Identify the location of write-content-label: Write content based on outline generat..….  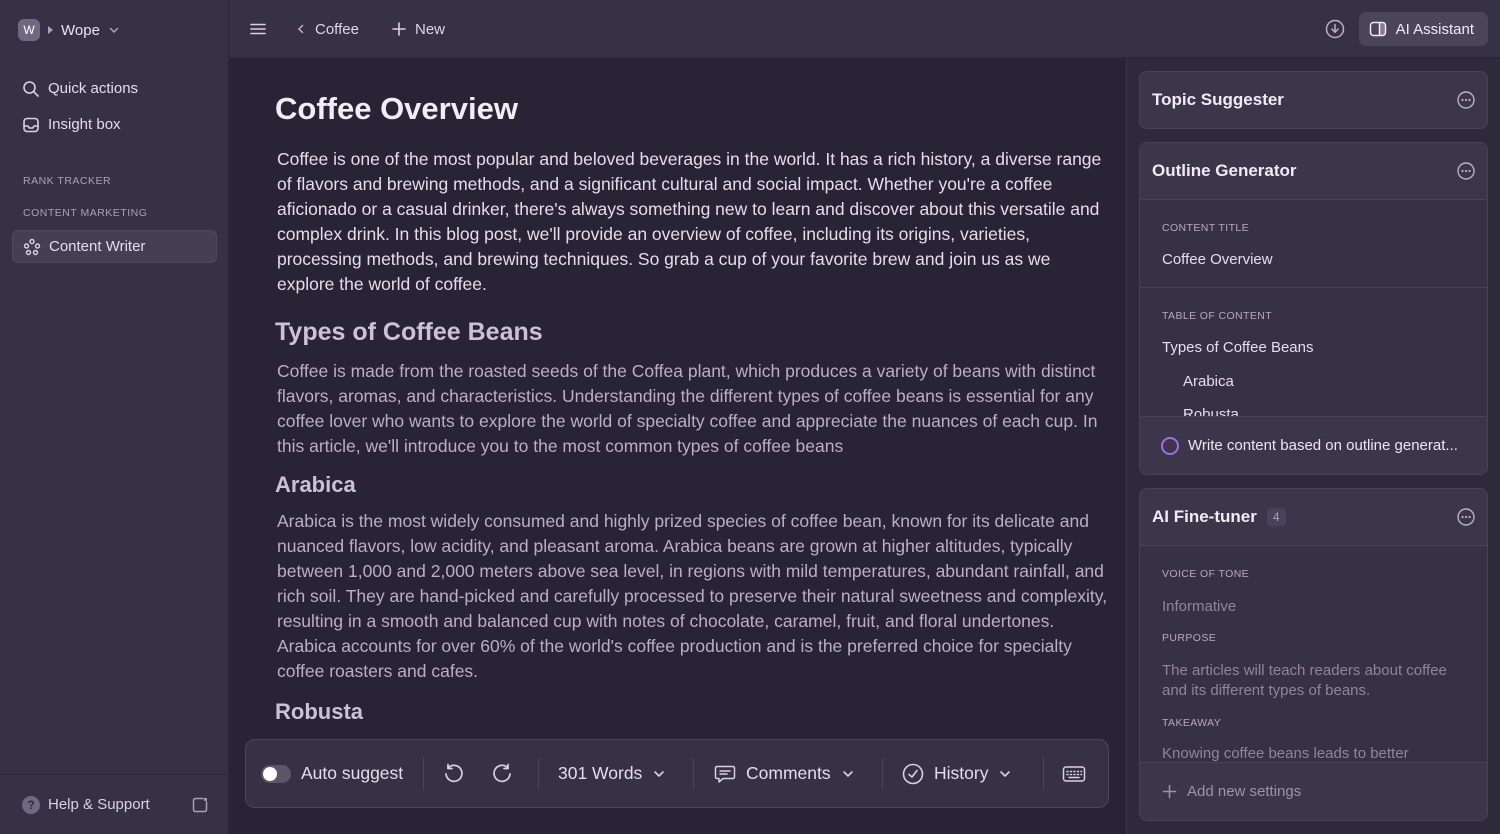
(1323, 445).